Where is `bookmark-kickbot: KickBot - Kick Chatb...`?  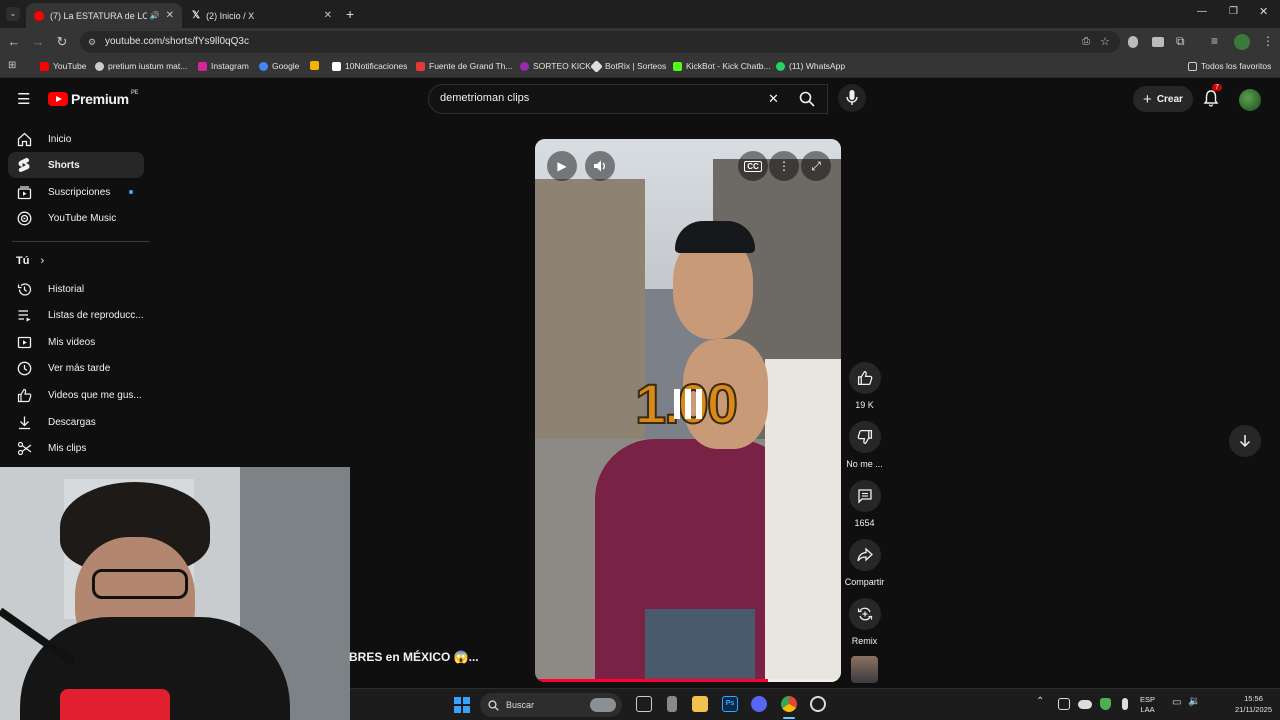
bookmark-kickbot: KickBot - Kick Chatb... is located at coordinates (722, 66).